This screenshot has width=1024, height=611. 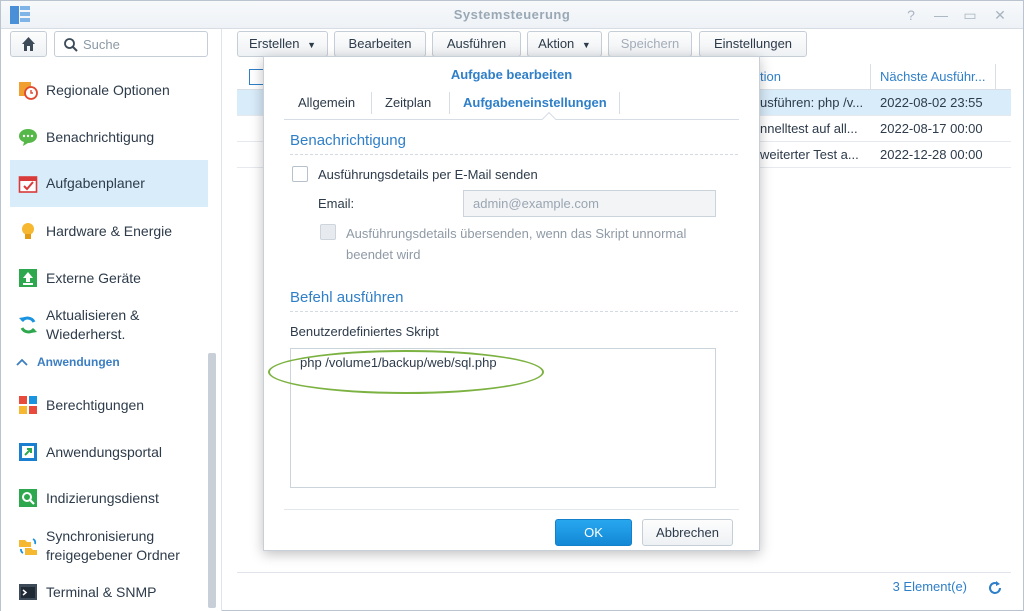 What do you see at coordinates (28, 452) in the screenshot?
I see `portal-icon` at bounding box center [28, 452].